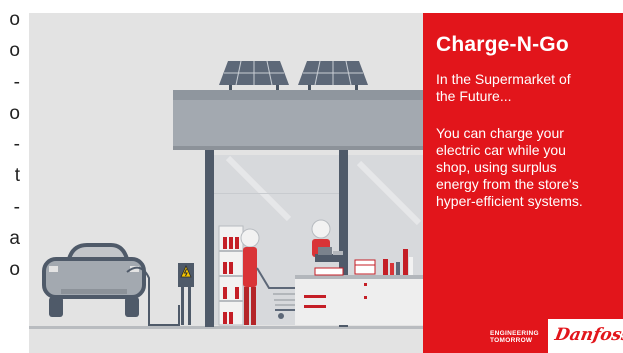 The image size is (623, 353). What do you see at coordinates (10, 176) in the screenshot?
I see `clipped-text-column: o o - o - t - a o` at bounding box center [10, 176].